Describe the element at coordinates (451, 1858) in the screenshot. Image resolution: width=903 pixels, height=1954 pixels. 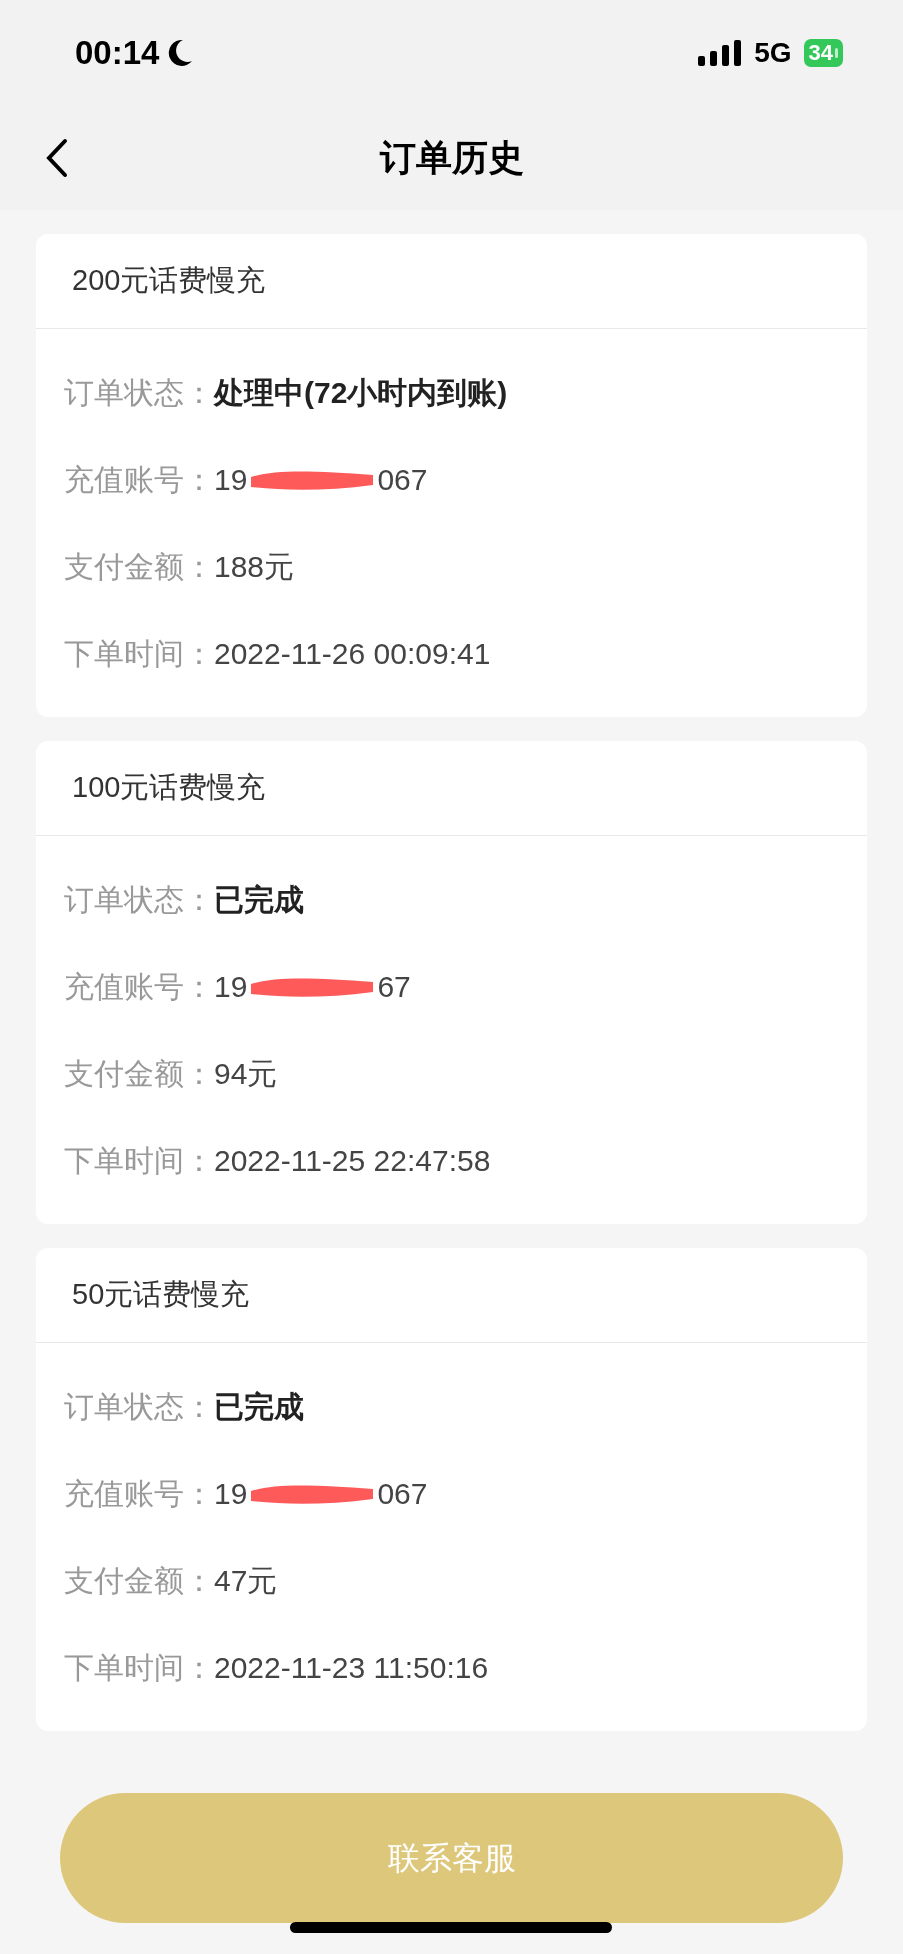
I see `contact-service-button: 联系客服` at that location.